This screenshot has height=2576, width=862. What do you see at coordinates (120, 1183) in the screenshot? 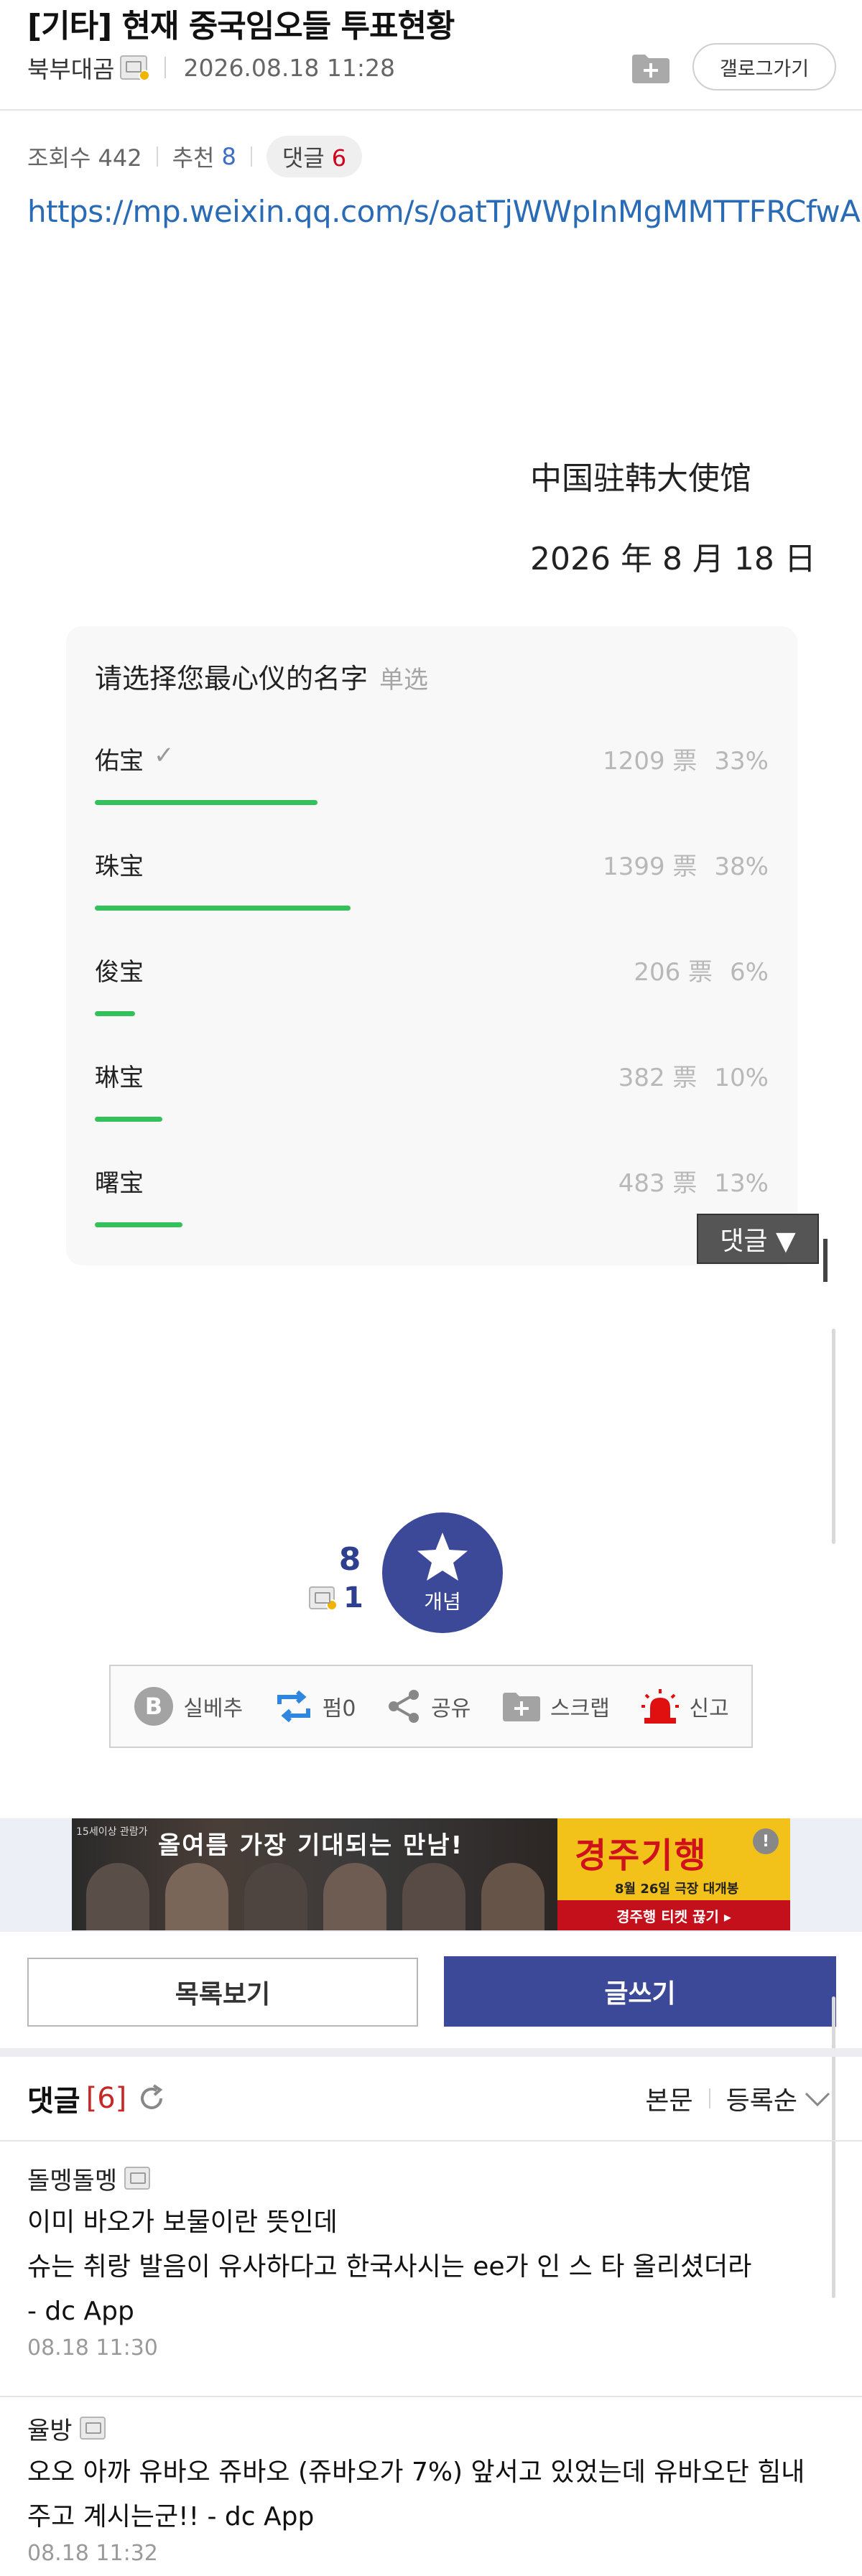
I see `poll-option-name: 曙宝` at bounding box center [120, 1183].